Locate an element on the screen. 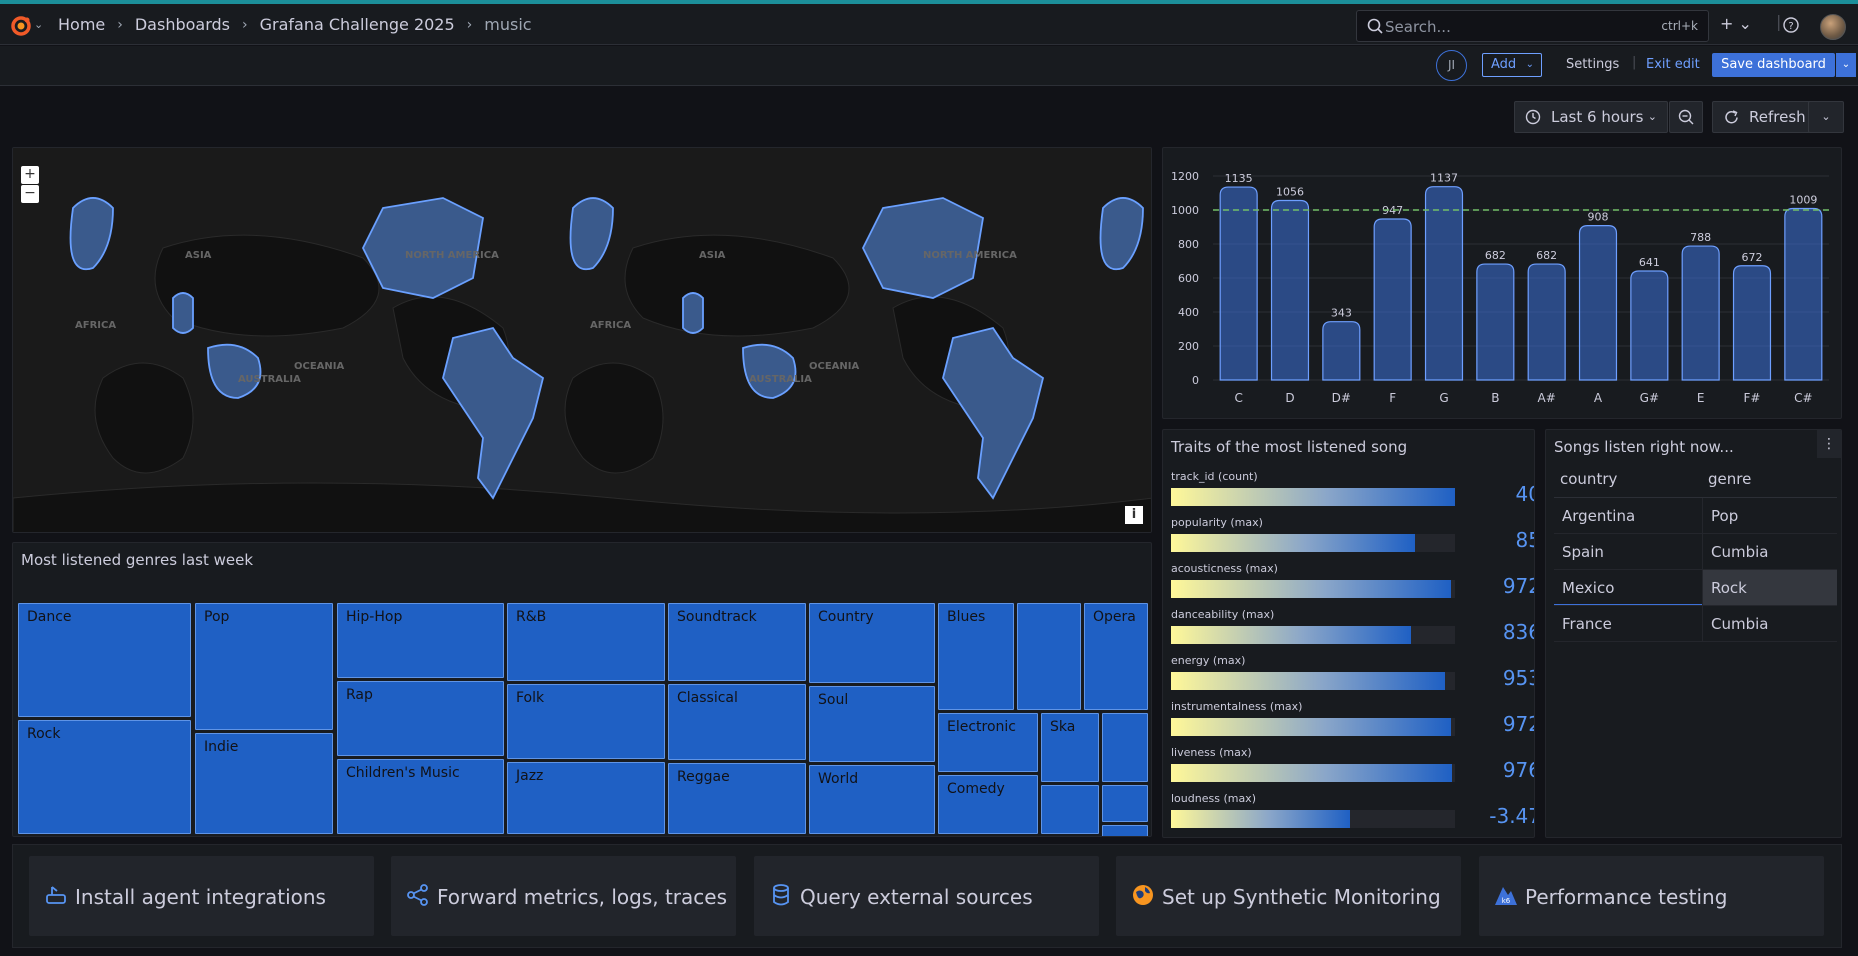 The width and height of the screenshot is (1858, 956). treemap-cell-soul: Soul is located at coordinates (872, 724).